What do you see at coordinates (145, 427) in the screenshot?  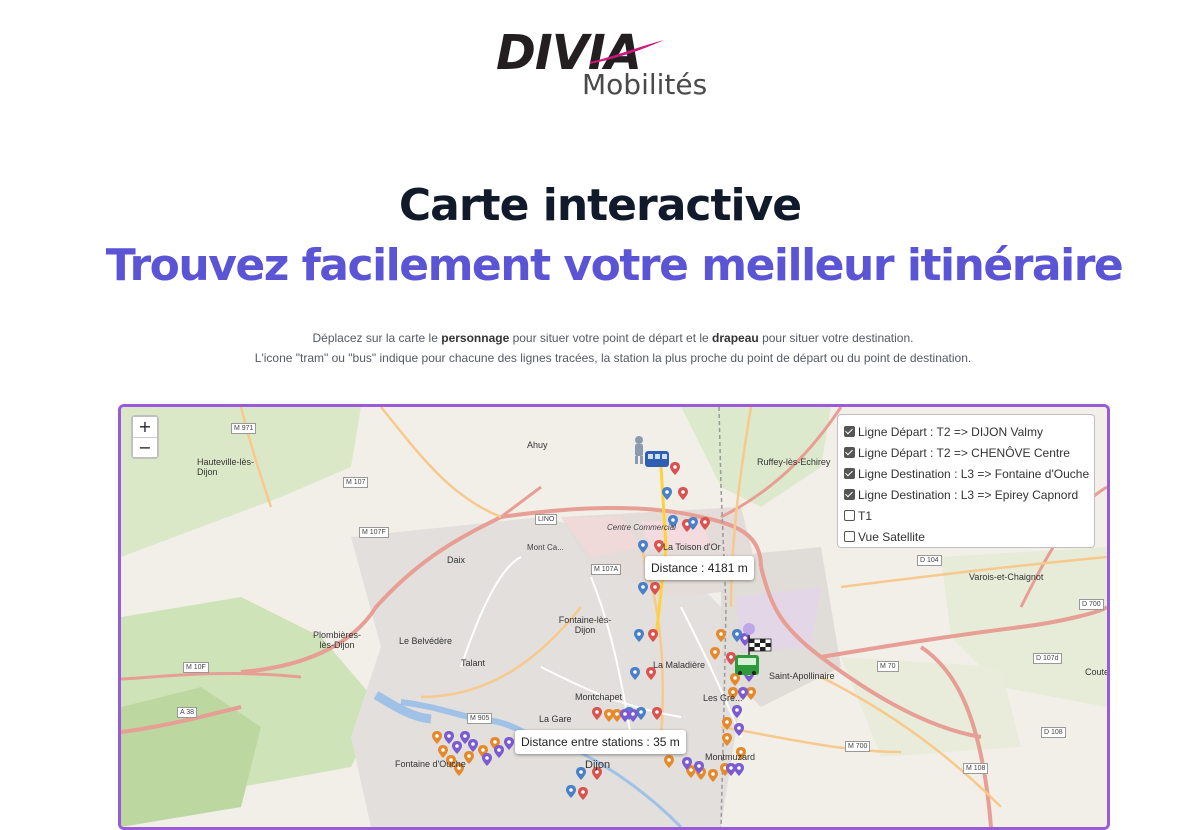 I see `zoom-in-button: +` at bounding box center [145, 427].